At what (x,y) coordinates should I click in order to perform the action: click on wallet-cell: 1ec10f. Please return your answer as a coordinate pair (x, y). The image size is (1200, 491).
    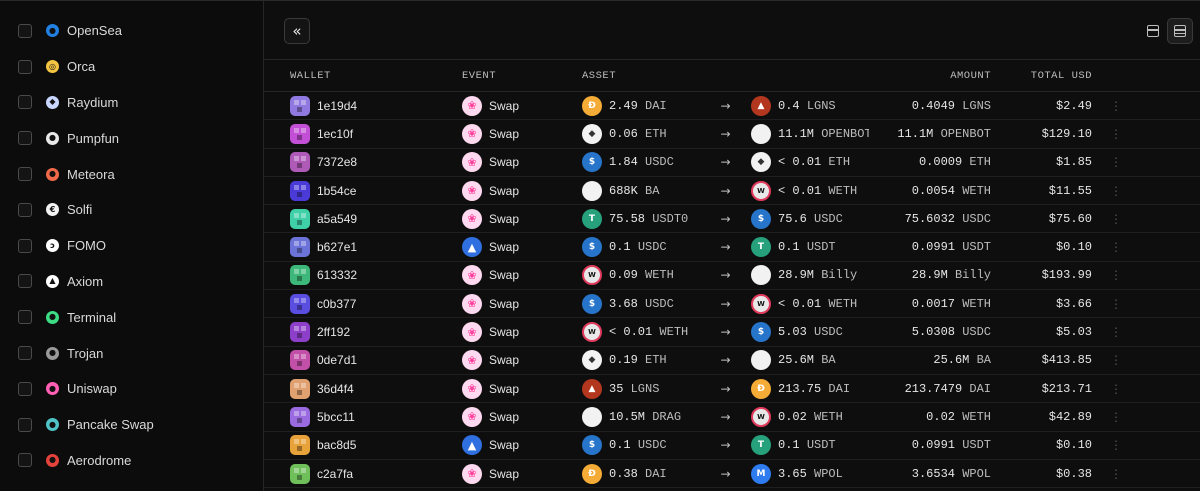
    Looking at the image, I should click on (363, 133).